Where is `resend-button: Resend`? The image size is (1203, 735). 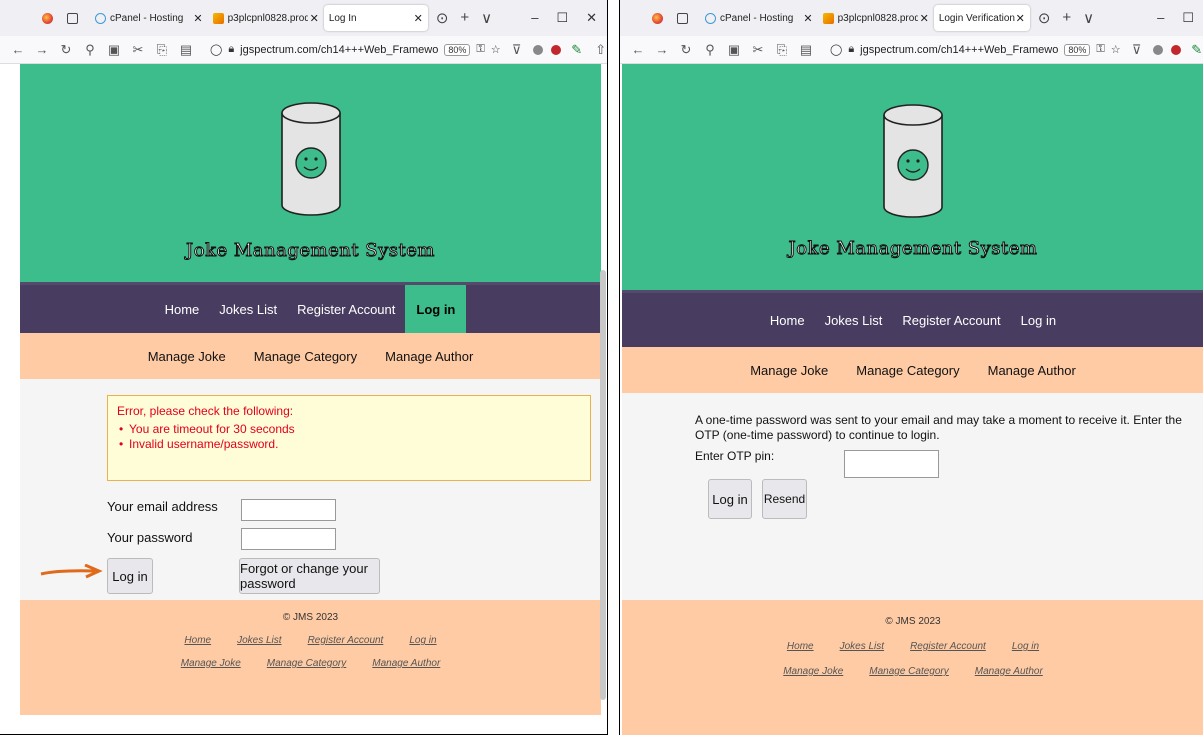 resend-button: Resend is located at coordinates (784, 499).